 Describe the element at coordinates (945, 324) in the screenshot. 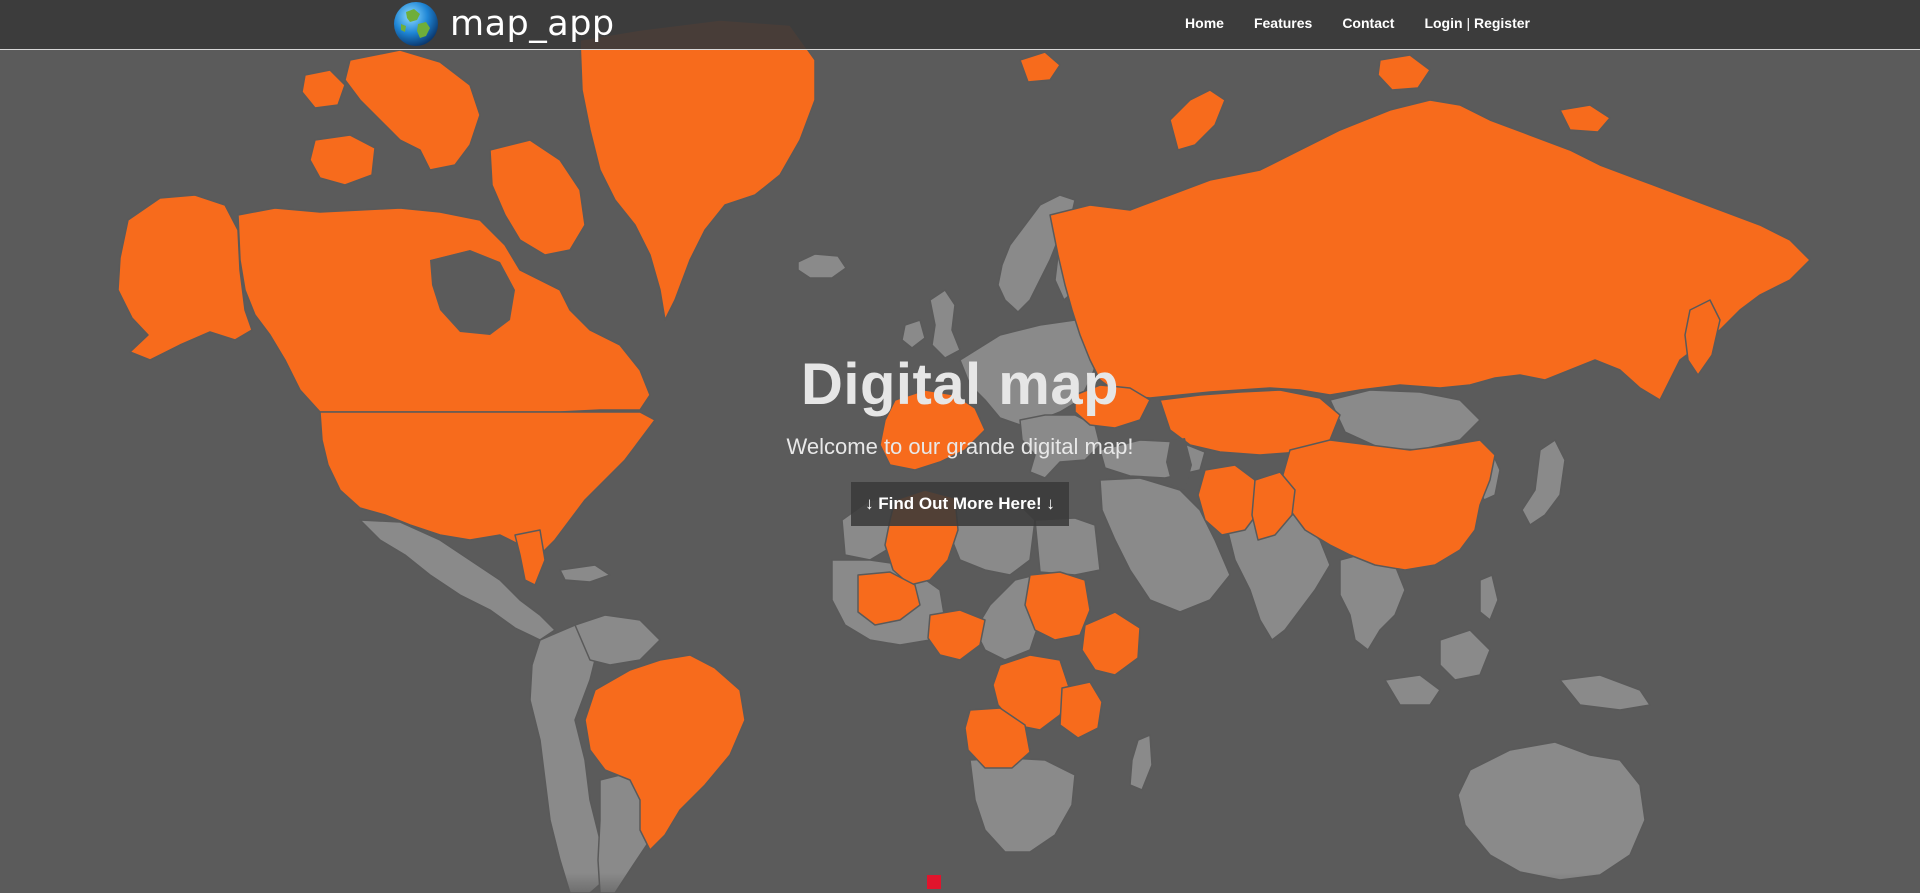

I see `country-uk` at that location.